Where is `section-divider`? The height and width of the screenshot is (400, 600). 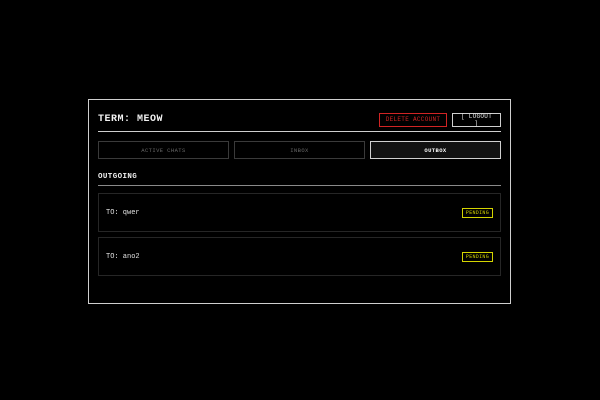 section-divider is located at coordinates (299, 185).